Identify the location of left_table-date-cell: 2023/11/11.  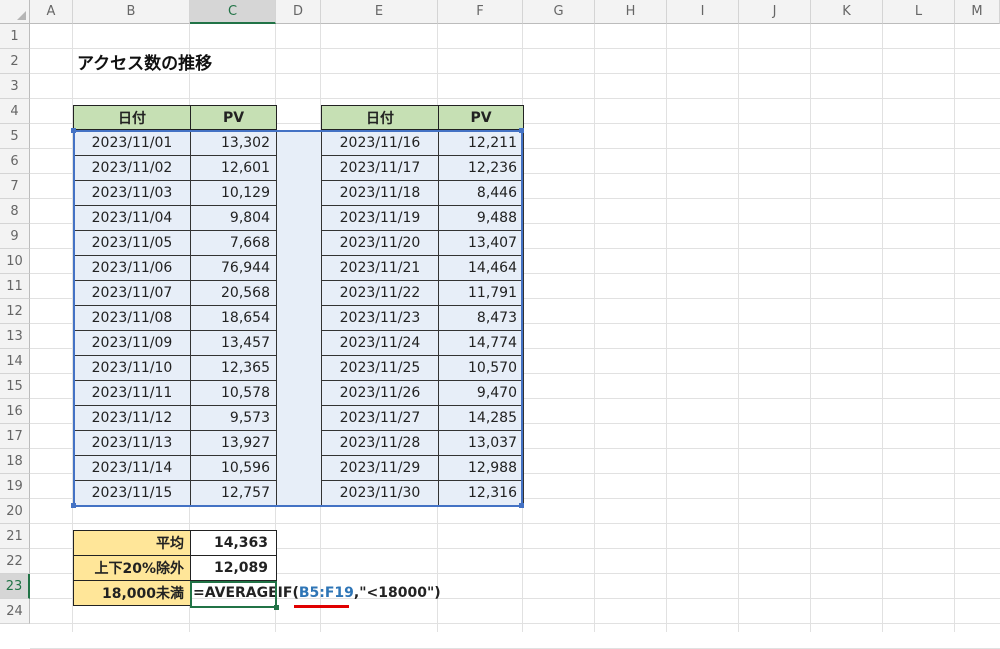
(132, 393).